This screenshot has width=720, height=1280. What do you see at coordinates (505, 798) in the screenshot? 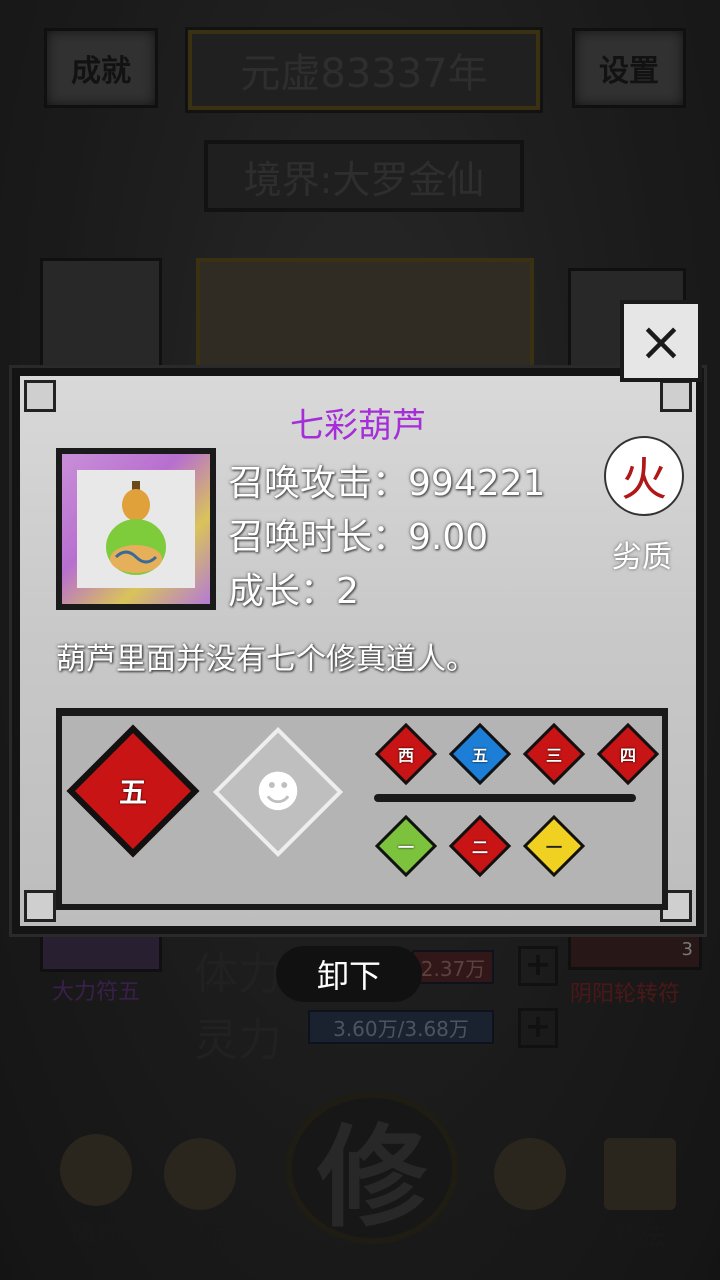
I see `divider` at bounding box center [505, 798].